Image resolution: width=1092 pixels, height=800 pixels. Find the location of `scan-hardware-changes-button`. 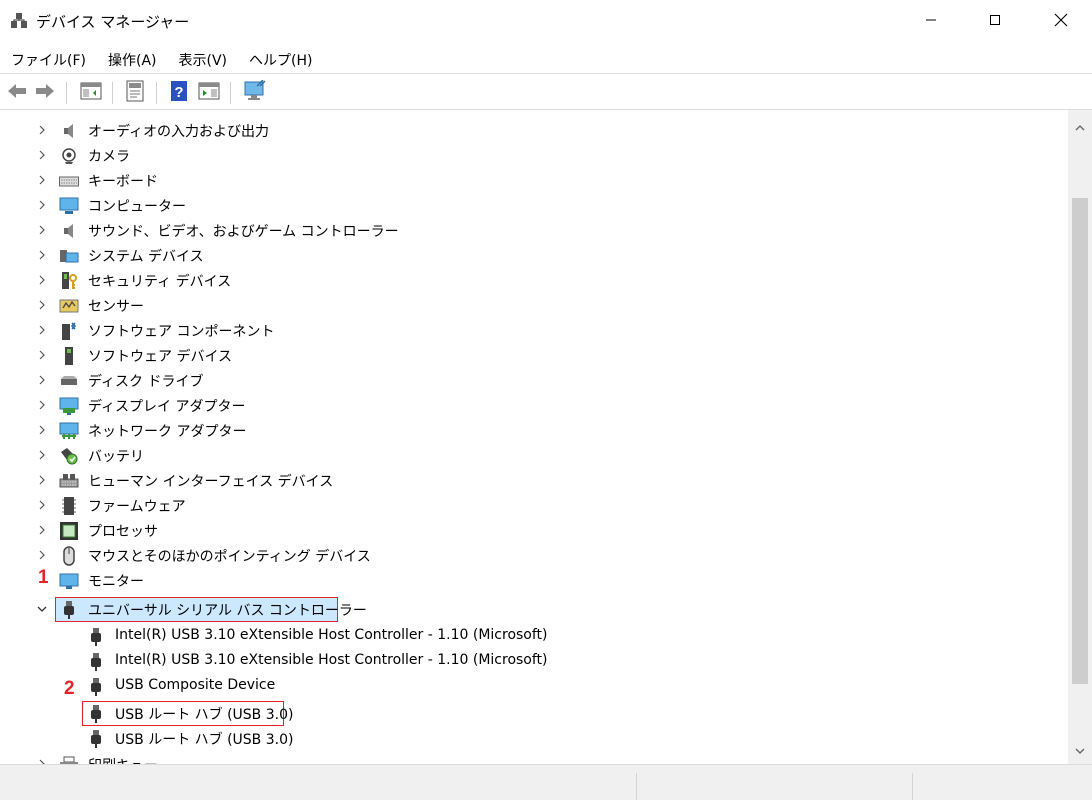

scan-hardware-changes-button is located at coordinates (255, 92).